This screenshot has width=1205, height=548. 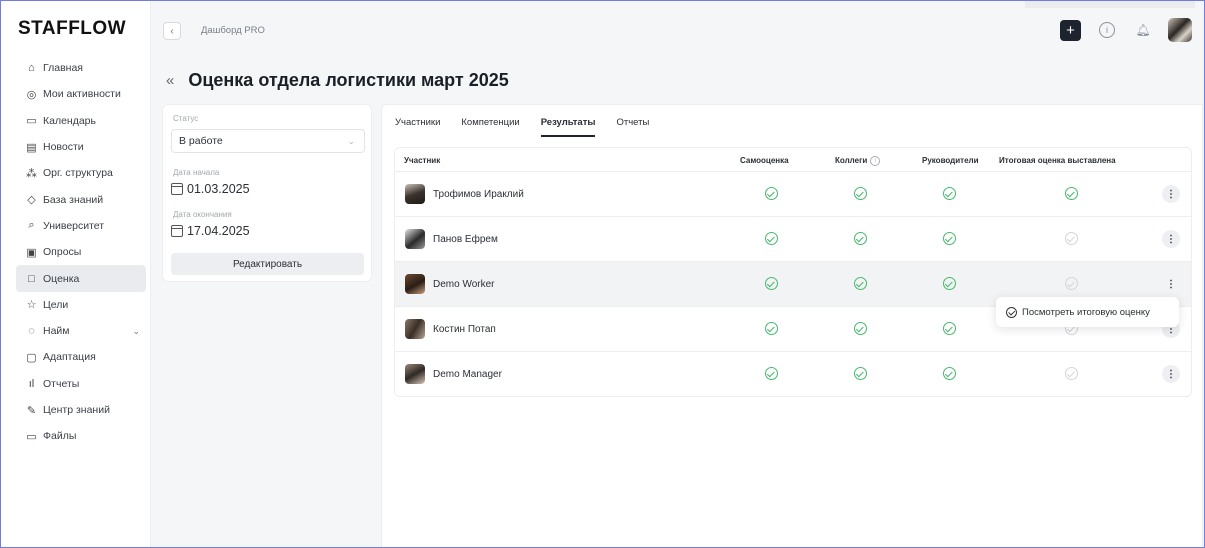 What do you see at coordinates (31, 278) in the screenshot?
I see `assessment-icon: □` at bounding box center [31, 278].